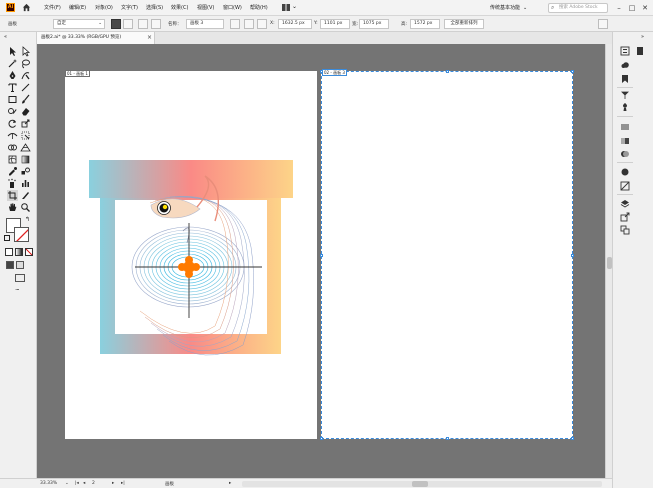  Describe the element at coordinates (625, 217) in the screenshot. I see `asset-export-panel-button` at that location.